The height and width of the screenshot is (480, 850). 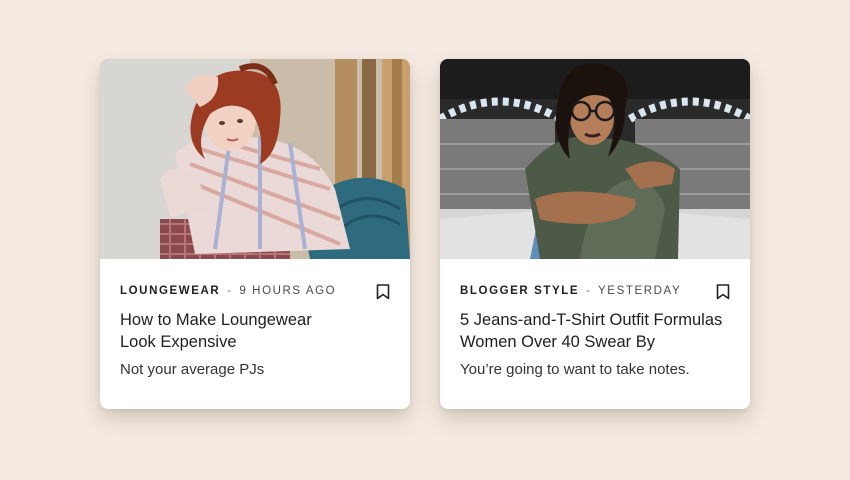 What do you see at coordinates (519, 291) in the screenshot?
I see `category-label: Blogger Style` at bounding box center [519, 291].